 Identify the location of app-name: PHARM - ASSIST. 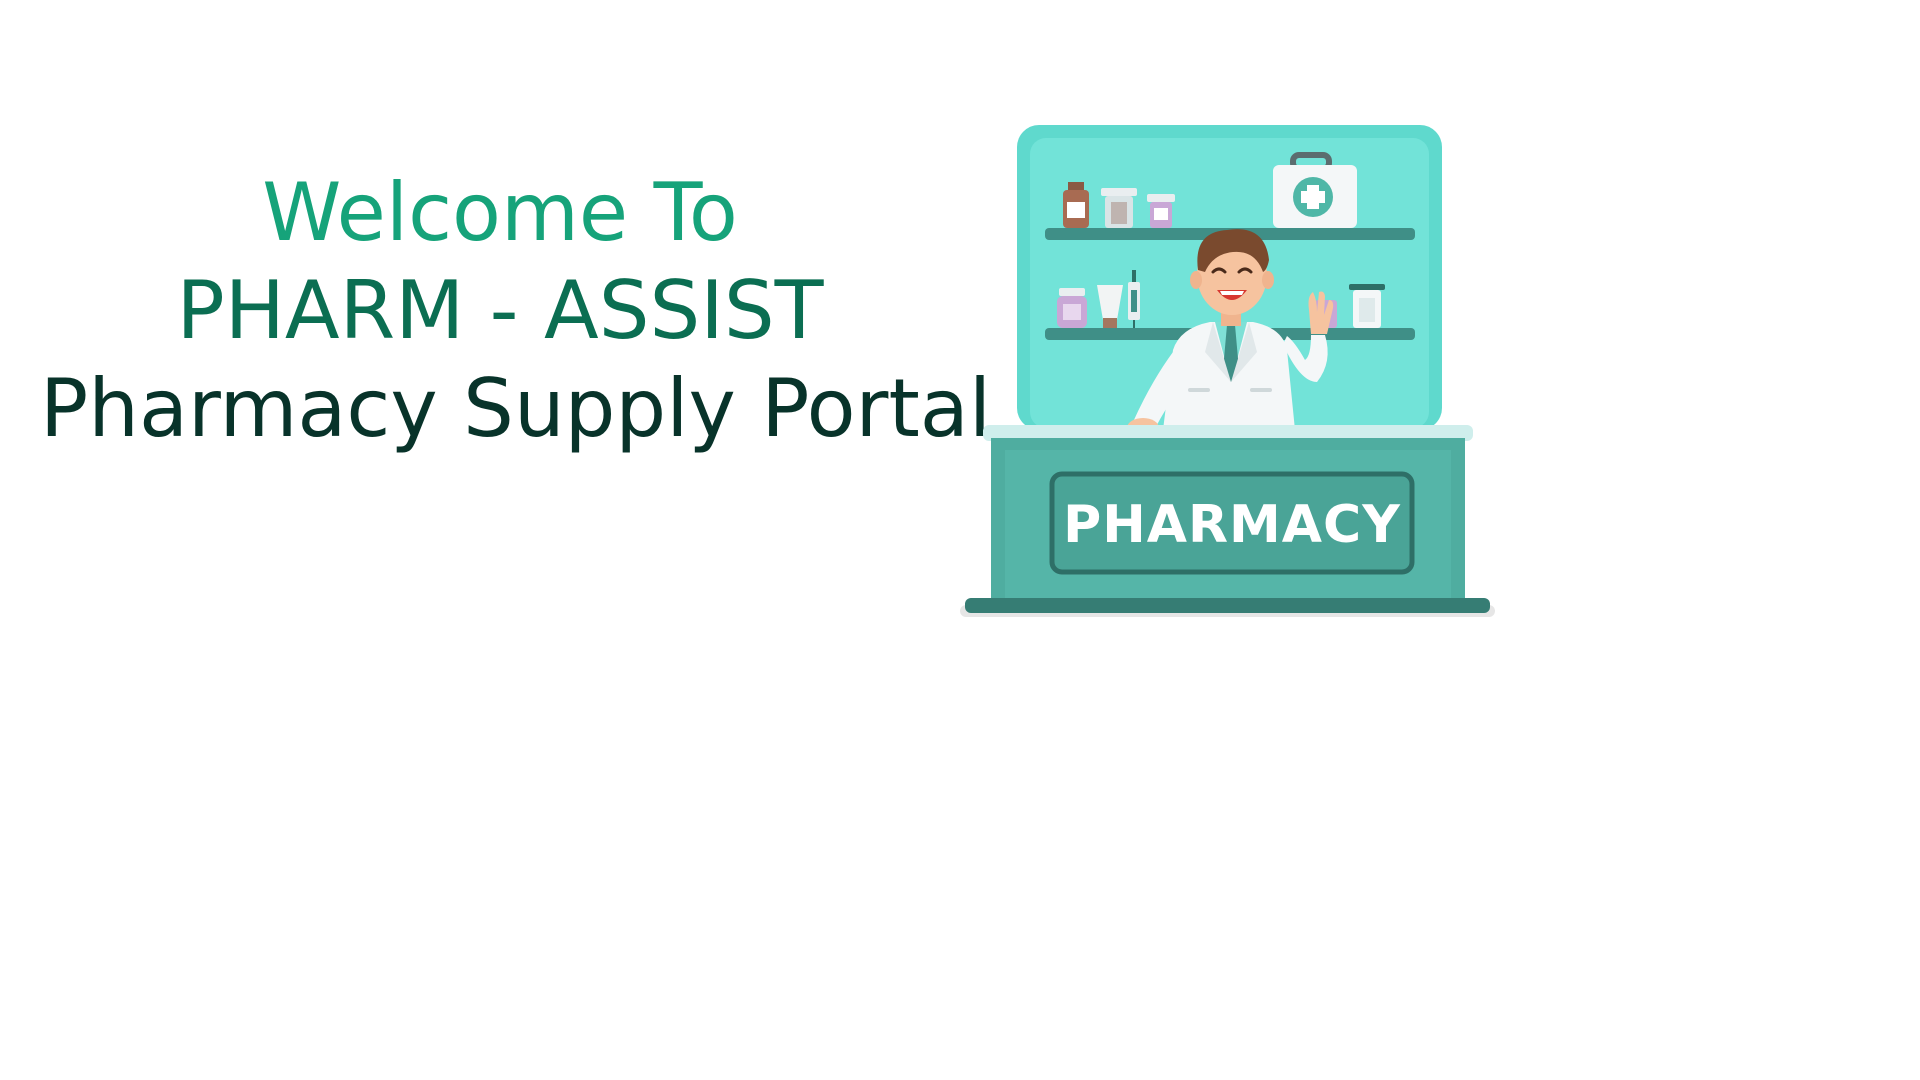
(500, 310).